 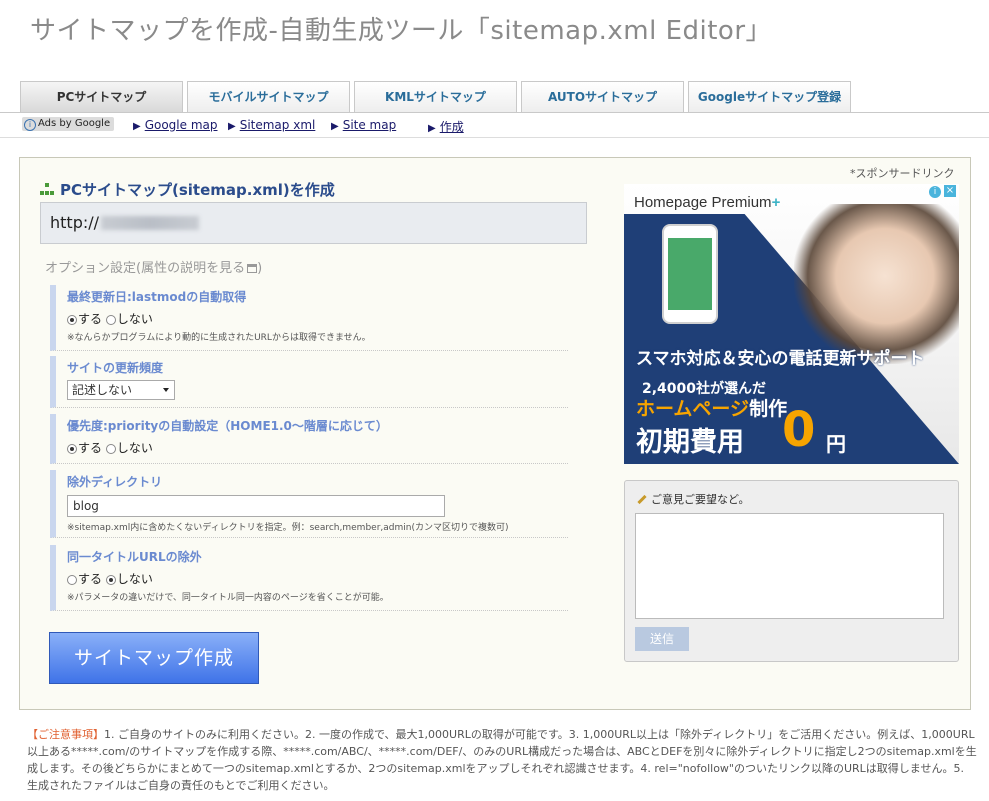 I want to click on page-title: サイトマップを作成-自動生成ツール「sitemap.xml Editor」, so click(x=401, y=31).